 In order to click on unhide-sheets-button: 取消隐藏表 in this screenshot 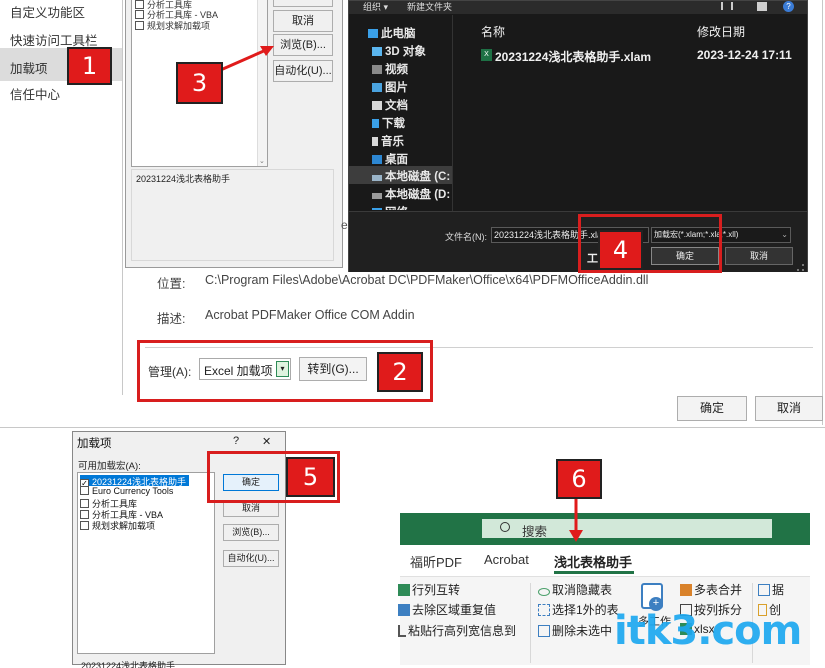, I will do `click(575, 589)`.